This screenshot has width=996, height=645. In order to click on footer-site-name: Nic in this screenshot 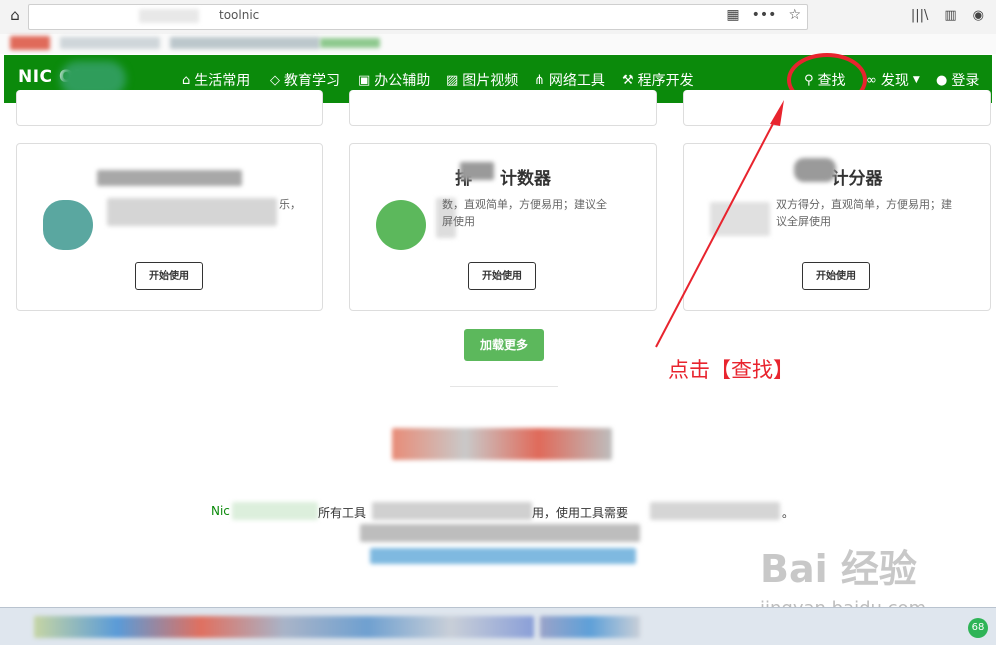, I will do `click(220, 511)`.